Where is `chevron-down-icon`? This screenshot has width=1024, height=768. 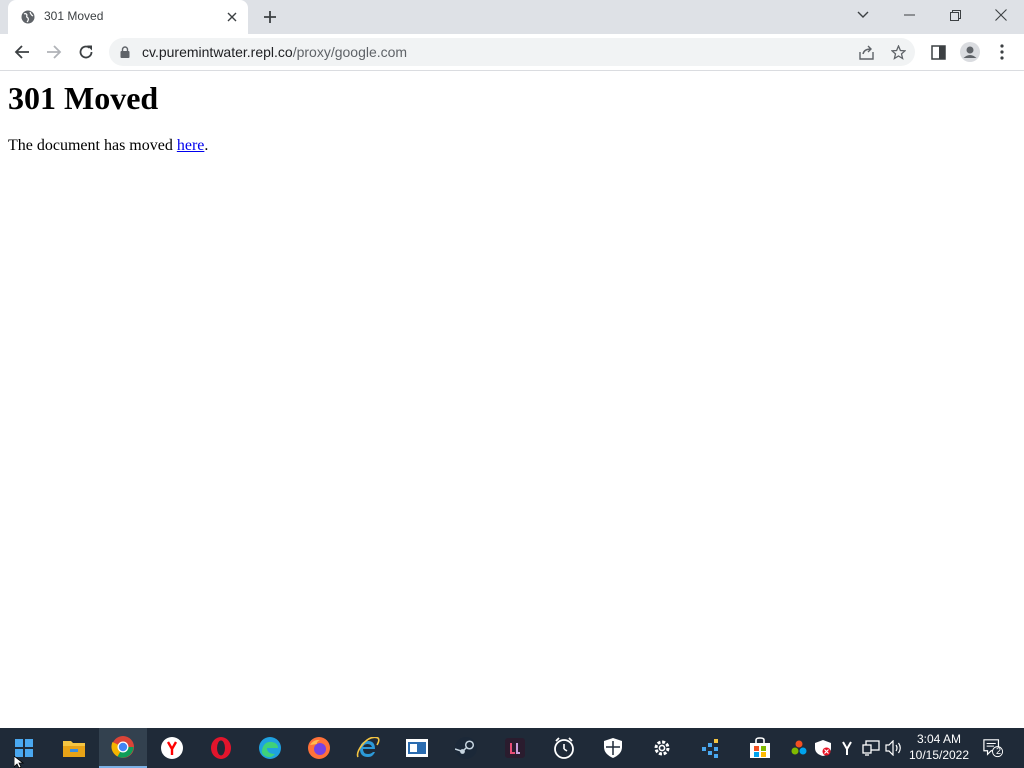 chevron-down-icon is located at coordinates (863, 14).